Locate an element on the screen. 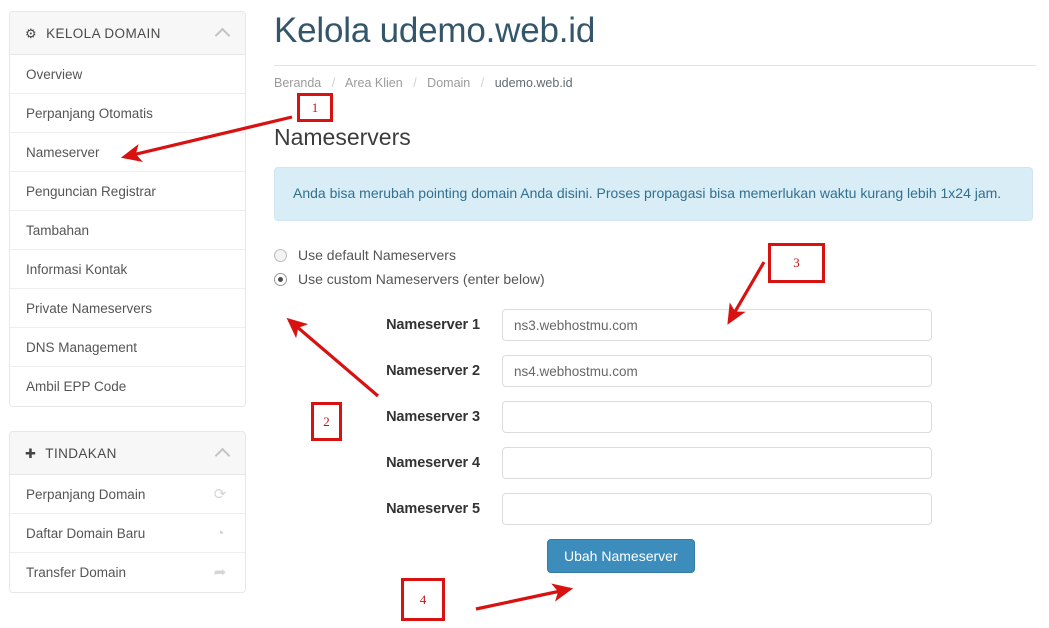 The image size is (1049, 628). panel-header-kelola-domain: ⚙ KELOLA DOMAIN is located at coordinates (127, 33).